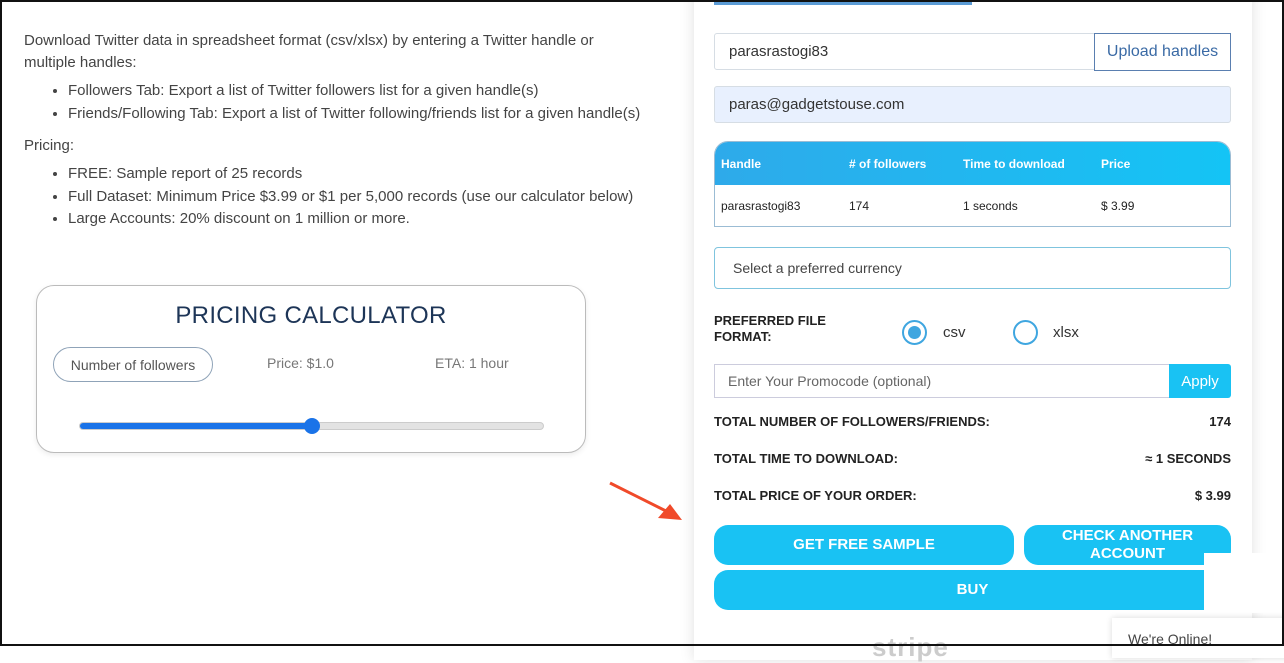 This screenshot has height=663, width=1284. I want to click on total-time: TOTAL TIME TO DOWNLOAD: ≈ 1 SECONDS, so click(972, 458).